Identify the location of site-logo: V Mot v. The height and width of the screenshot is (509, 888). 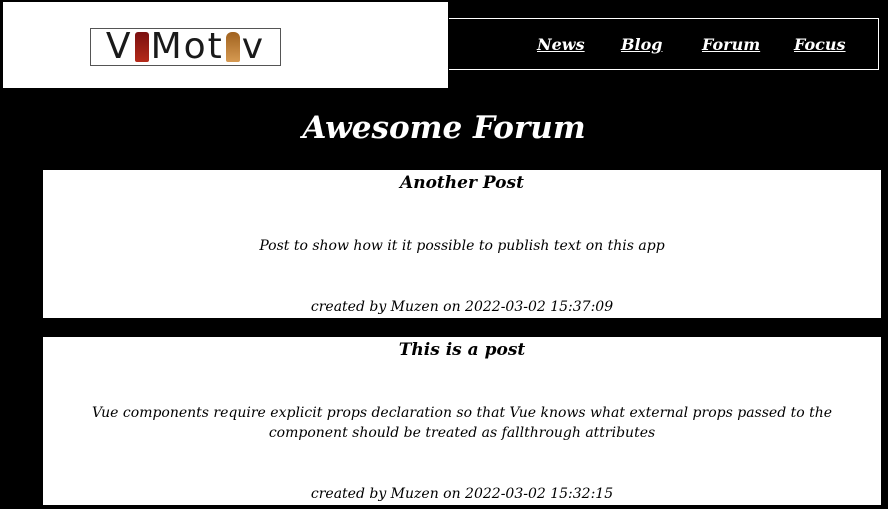
(185, 47).